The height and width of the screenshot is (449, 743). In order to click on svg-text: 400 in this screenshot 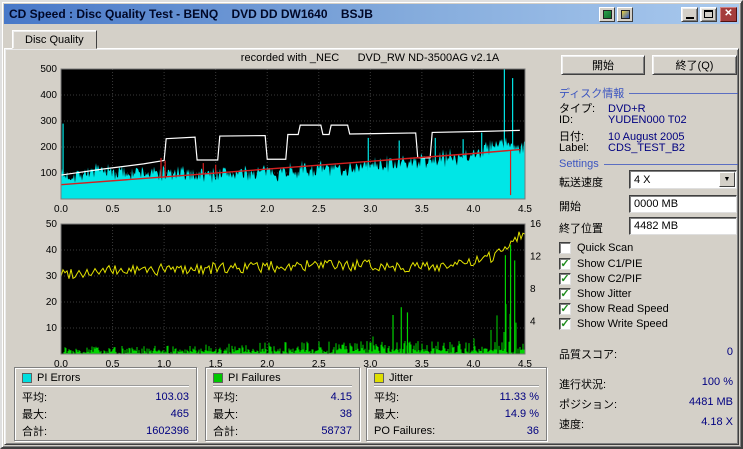, I will do `click(48, 95)`.